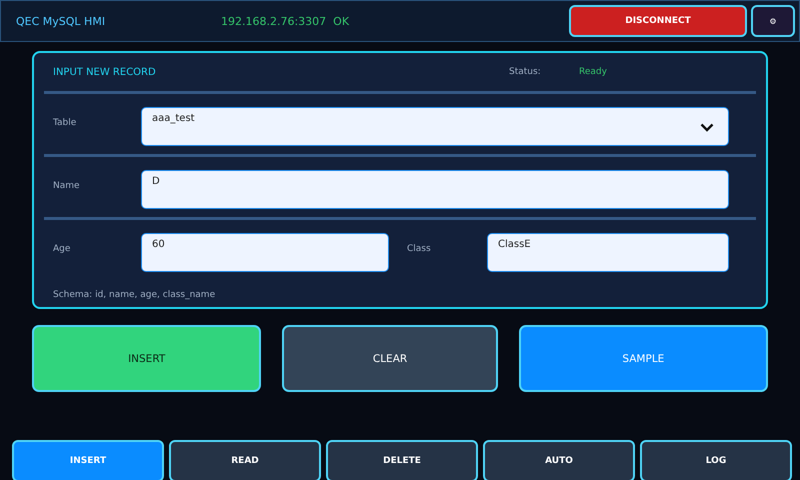  What do you see at coordinates (105, 72) in the screenshot?
I see `form-title: INPUT NEW RECORD` at bounding box center [105, 72].